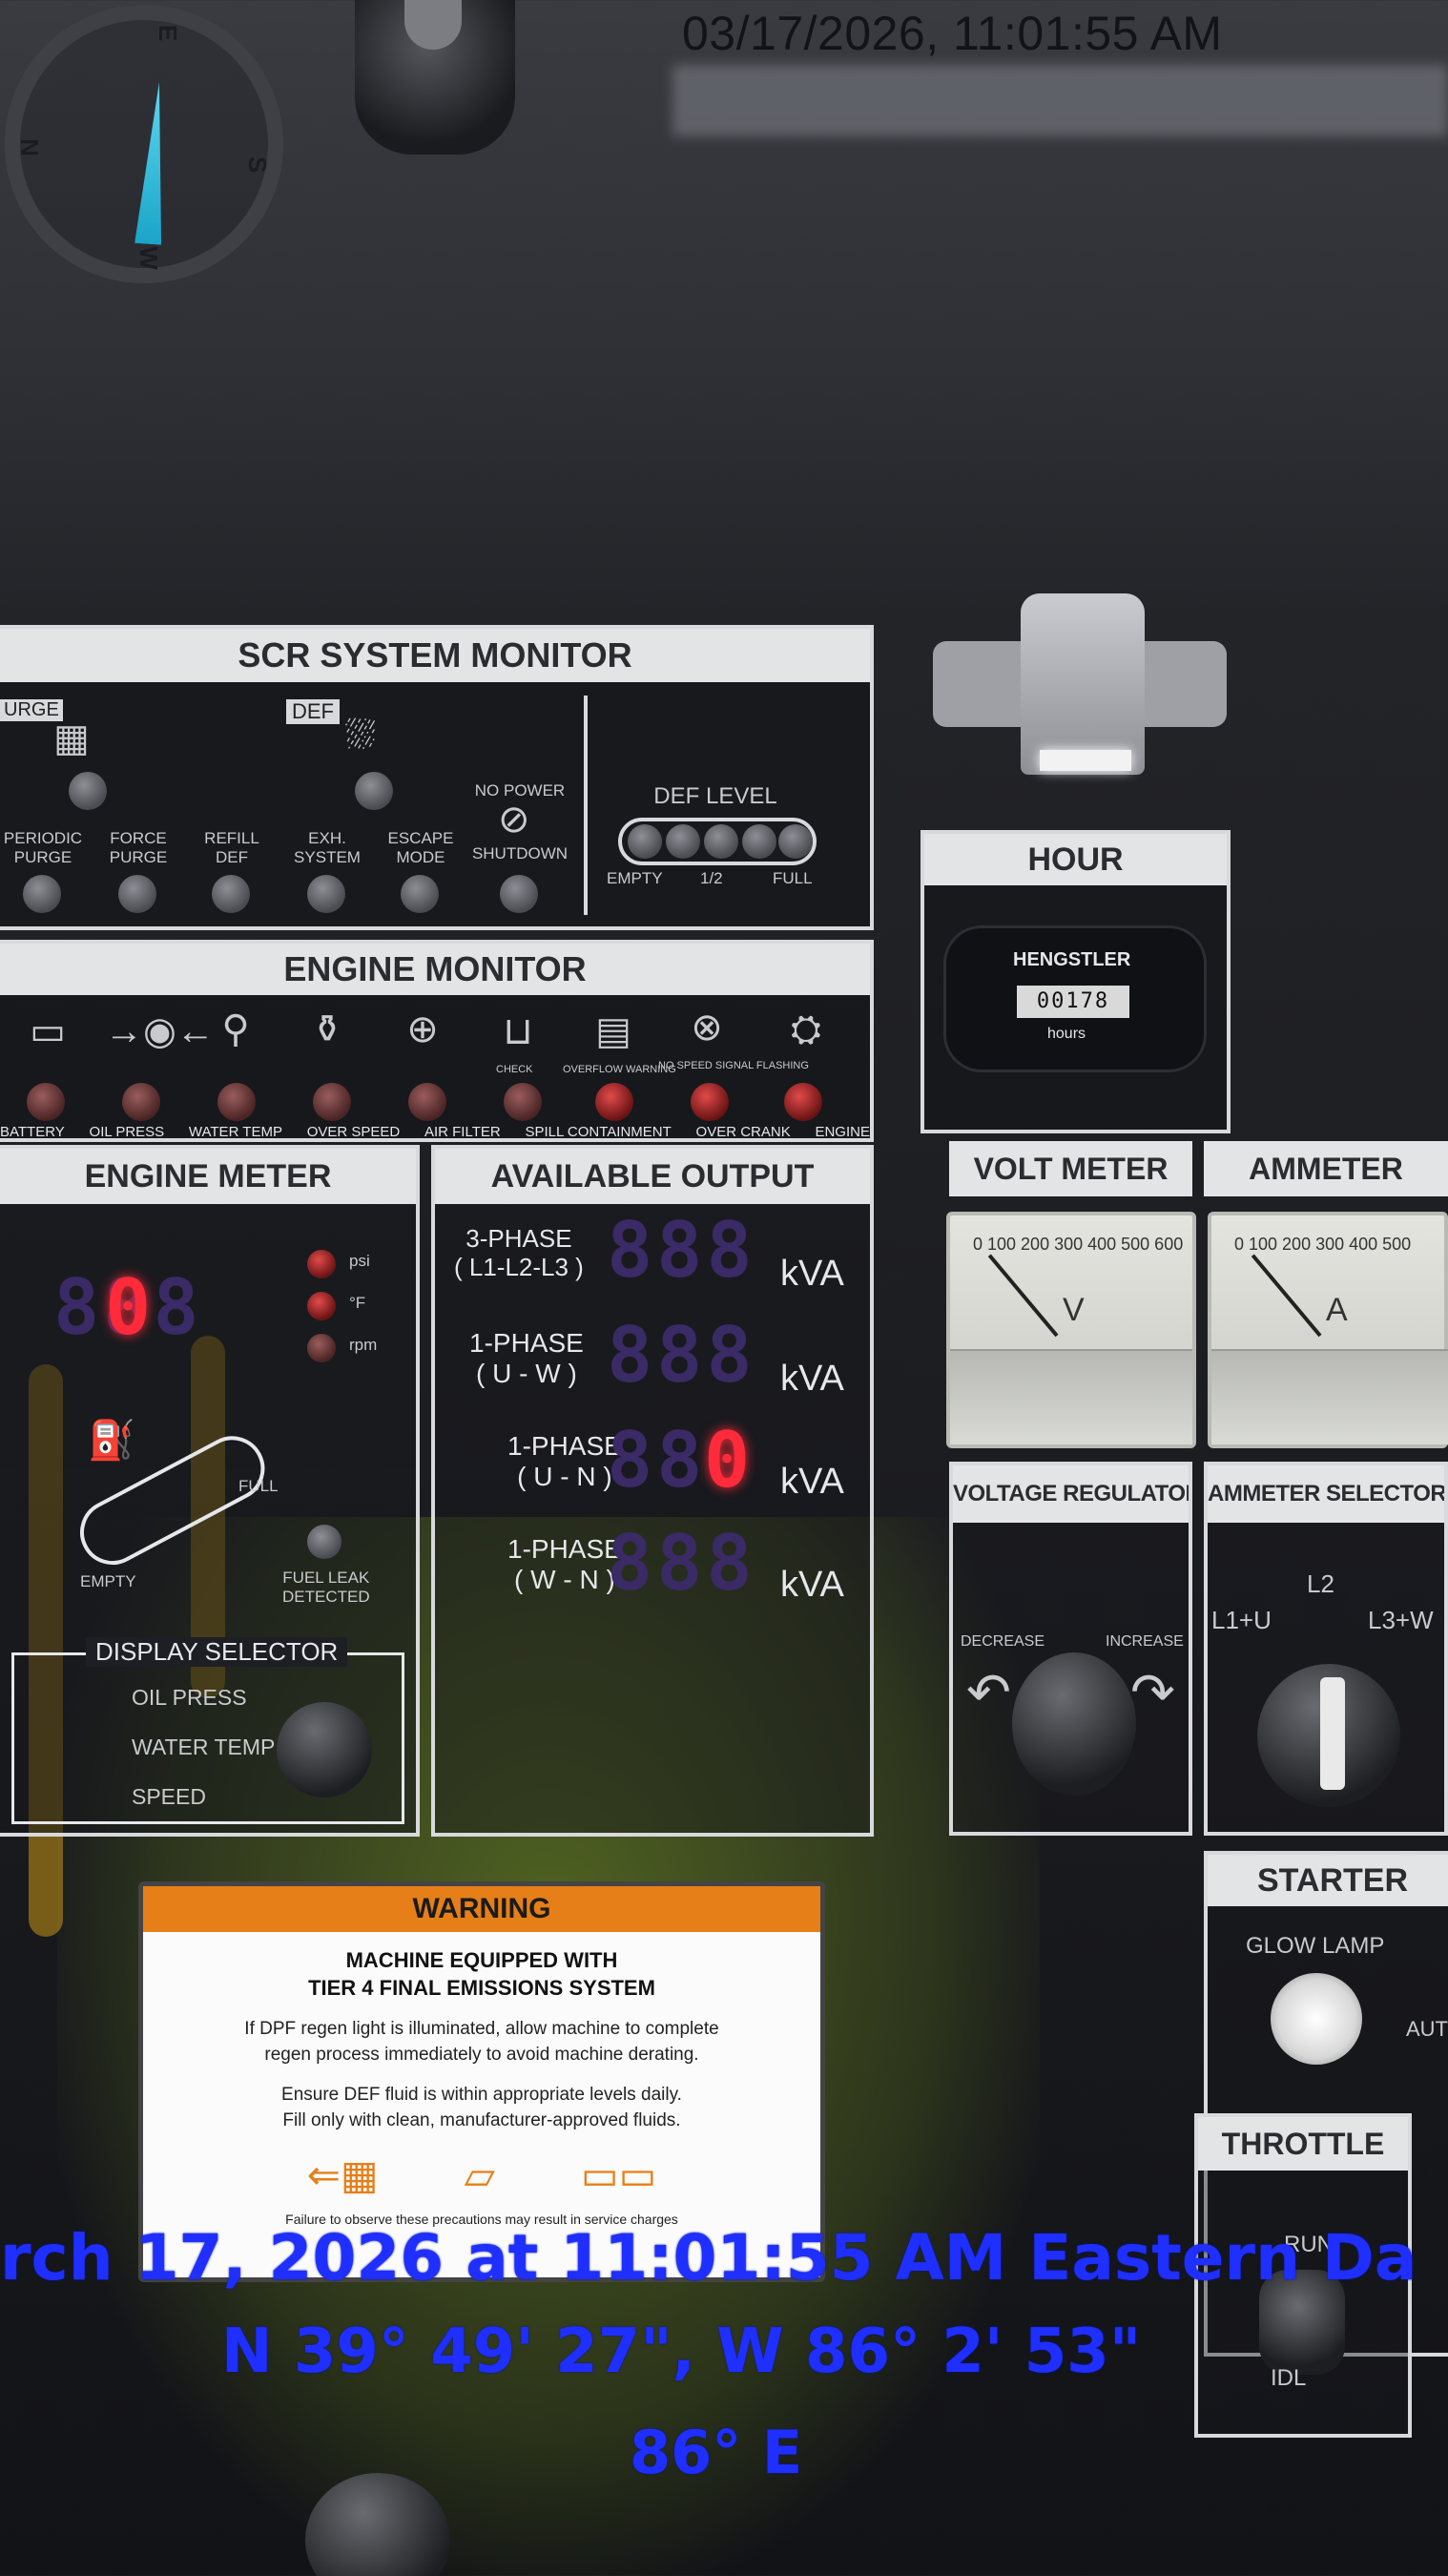 Image resolution: width=1448 pixels, height=2576 pixels. I want to click on throttle-idle-label: IDL, so click(1289, 2378).